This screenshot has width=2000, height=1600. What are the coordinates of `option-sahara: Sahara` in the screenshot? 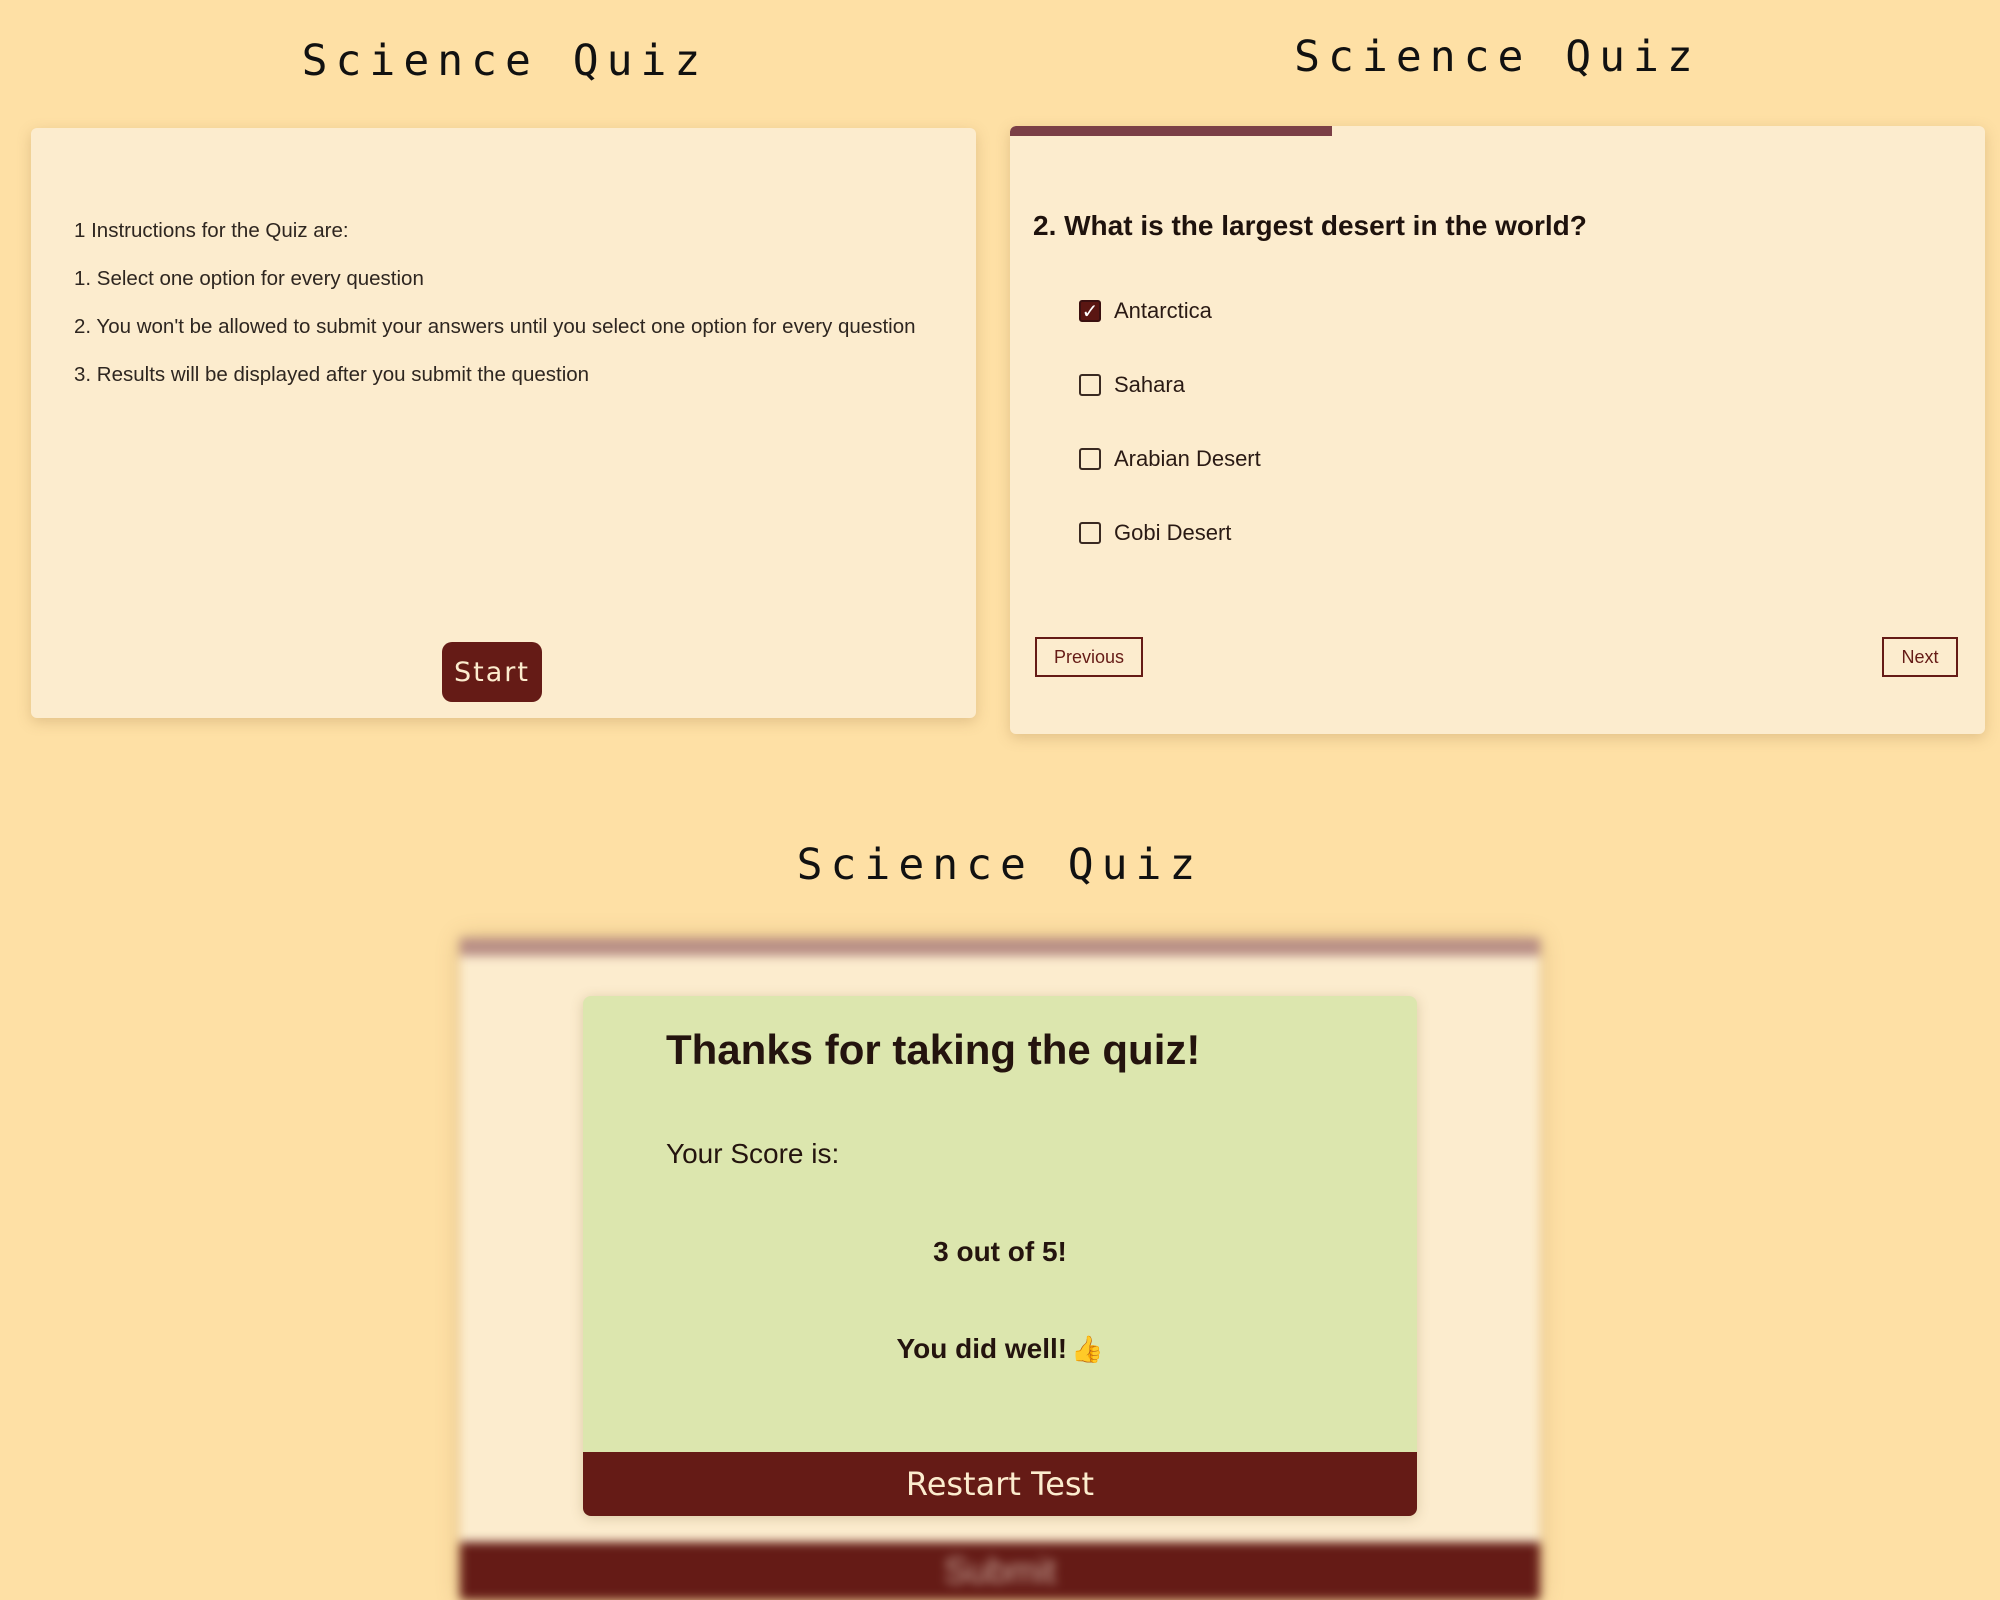 It's located at (1132, 385).